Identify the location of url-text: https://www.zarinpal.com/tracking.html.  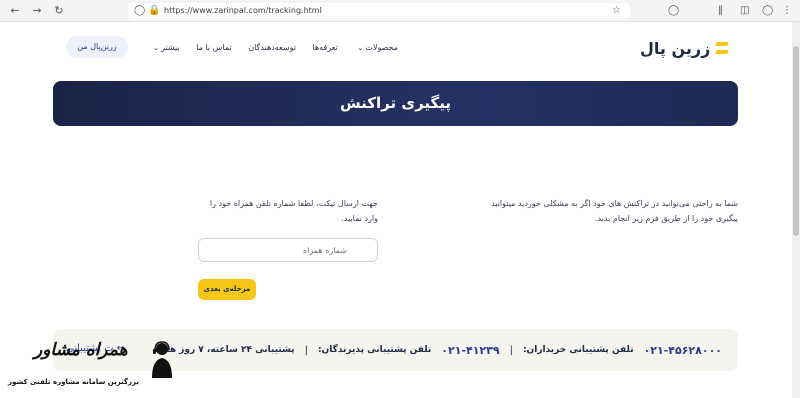
(243, 11).